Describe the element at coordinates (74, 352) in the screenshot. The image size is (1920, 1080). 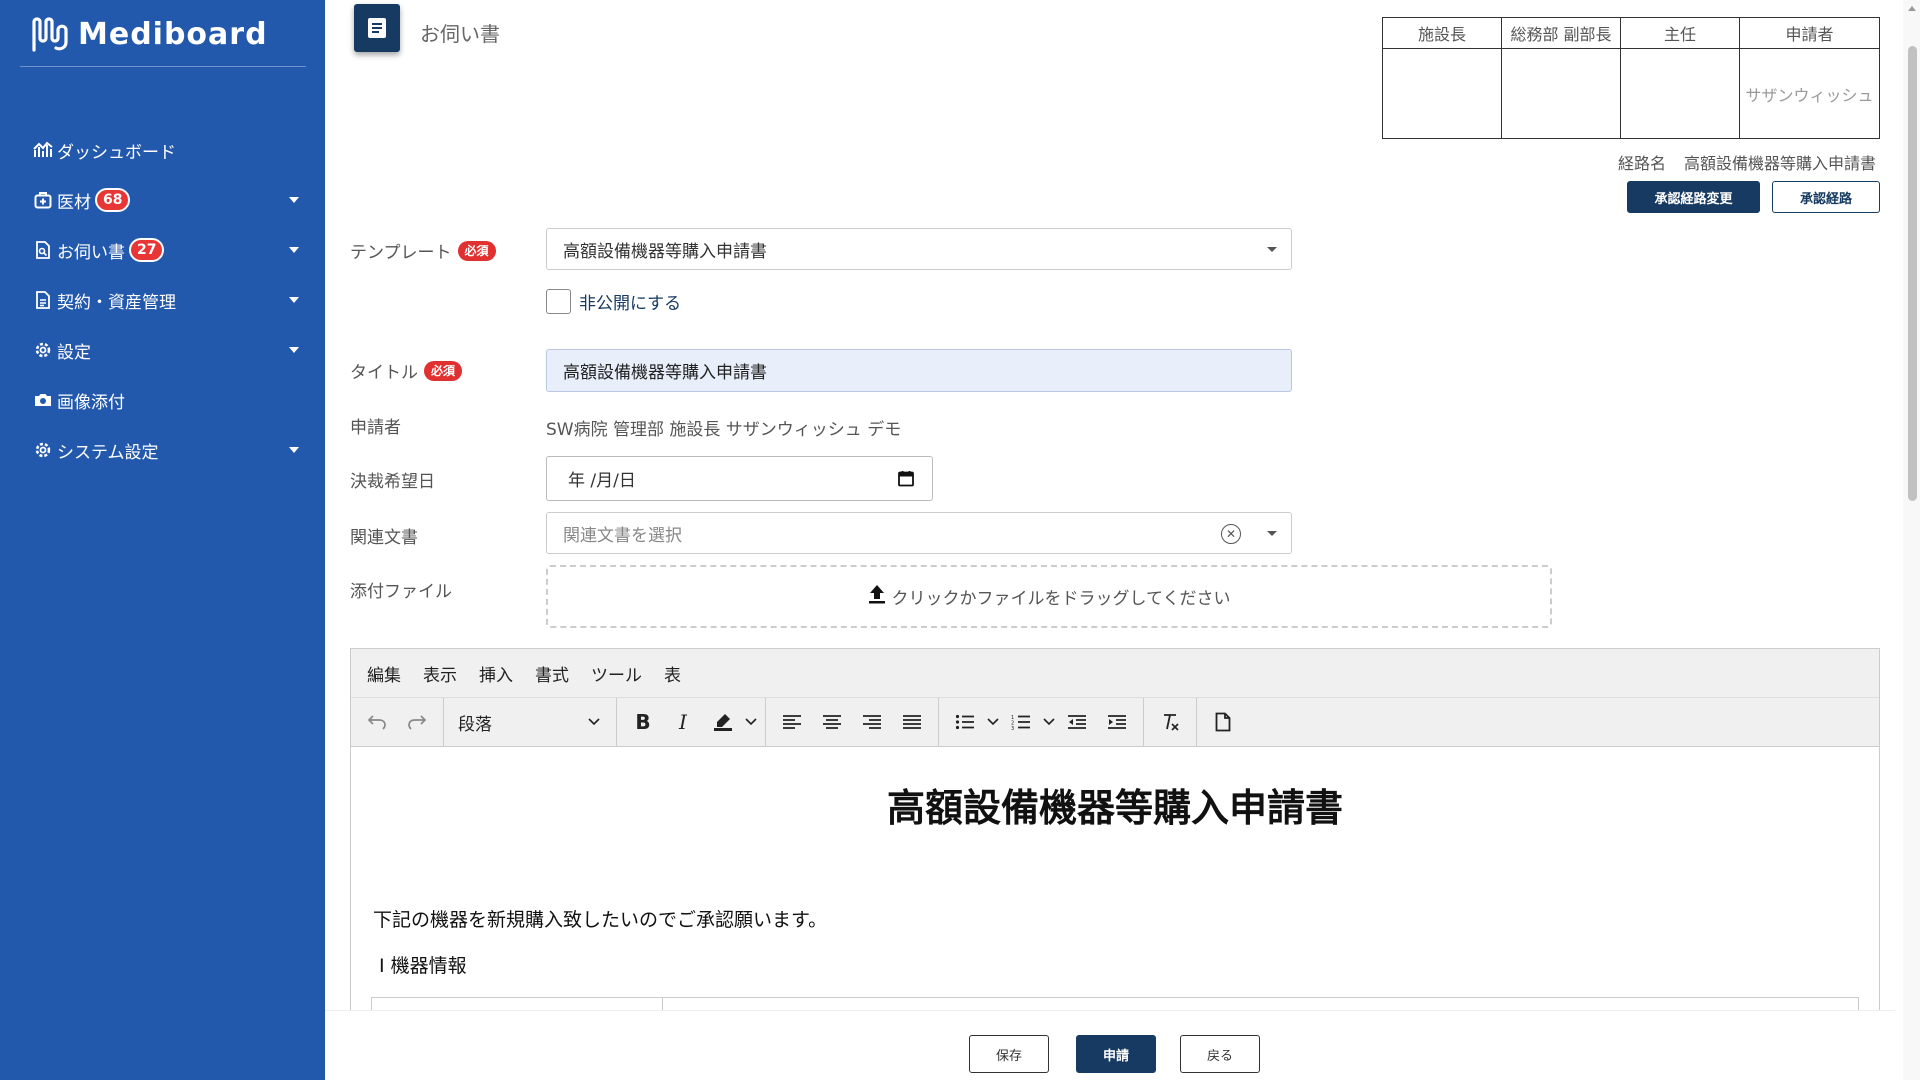
I see `sidebar-item-label: 設定` at that location.